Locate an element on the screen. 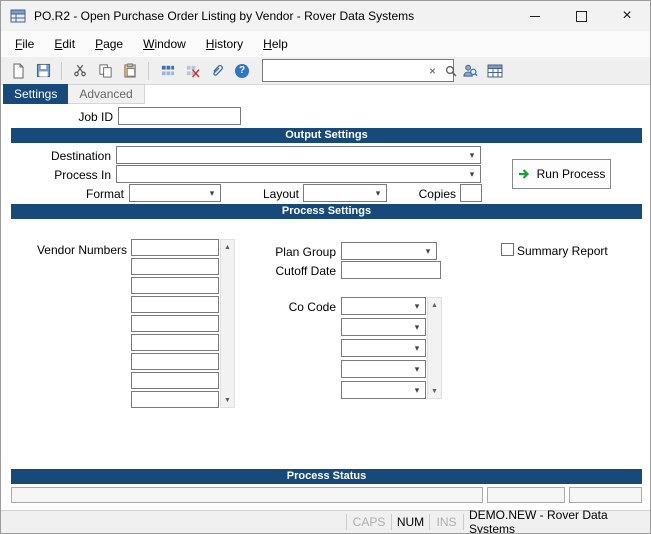 The width and height of the screenshot is (651, 534). copies-field is located at coordinates (471, 193).